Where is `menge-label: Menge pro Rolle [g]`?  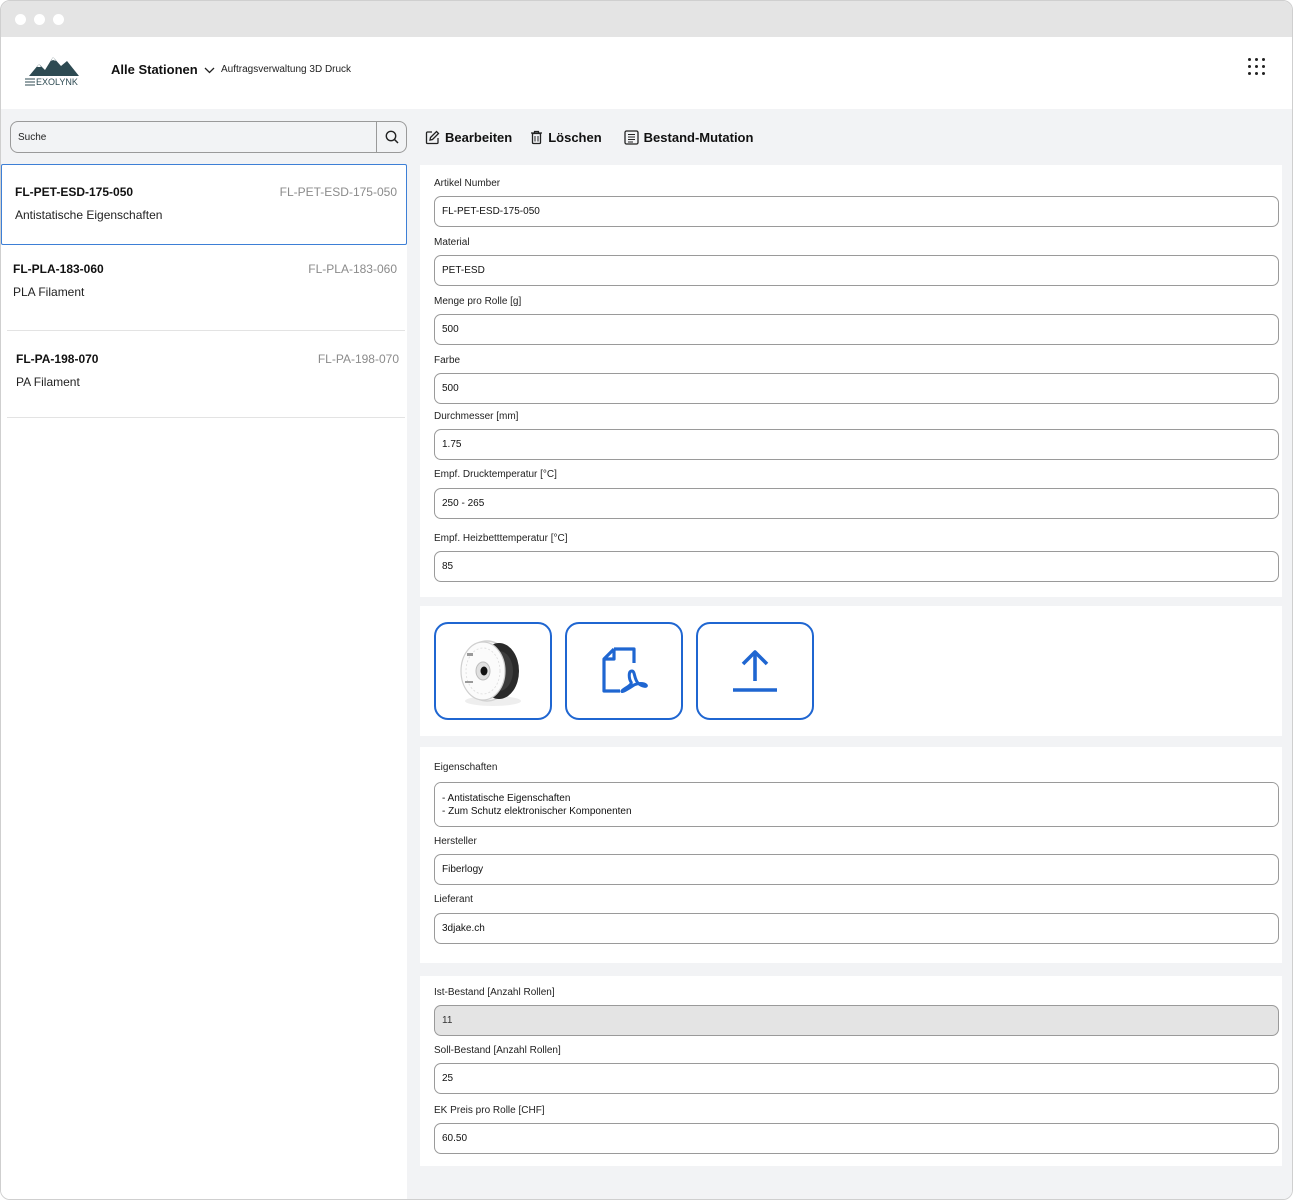
menge-label: Menge pro Rolle [g] is located at coordinates (478, 301).